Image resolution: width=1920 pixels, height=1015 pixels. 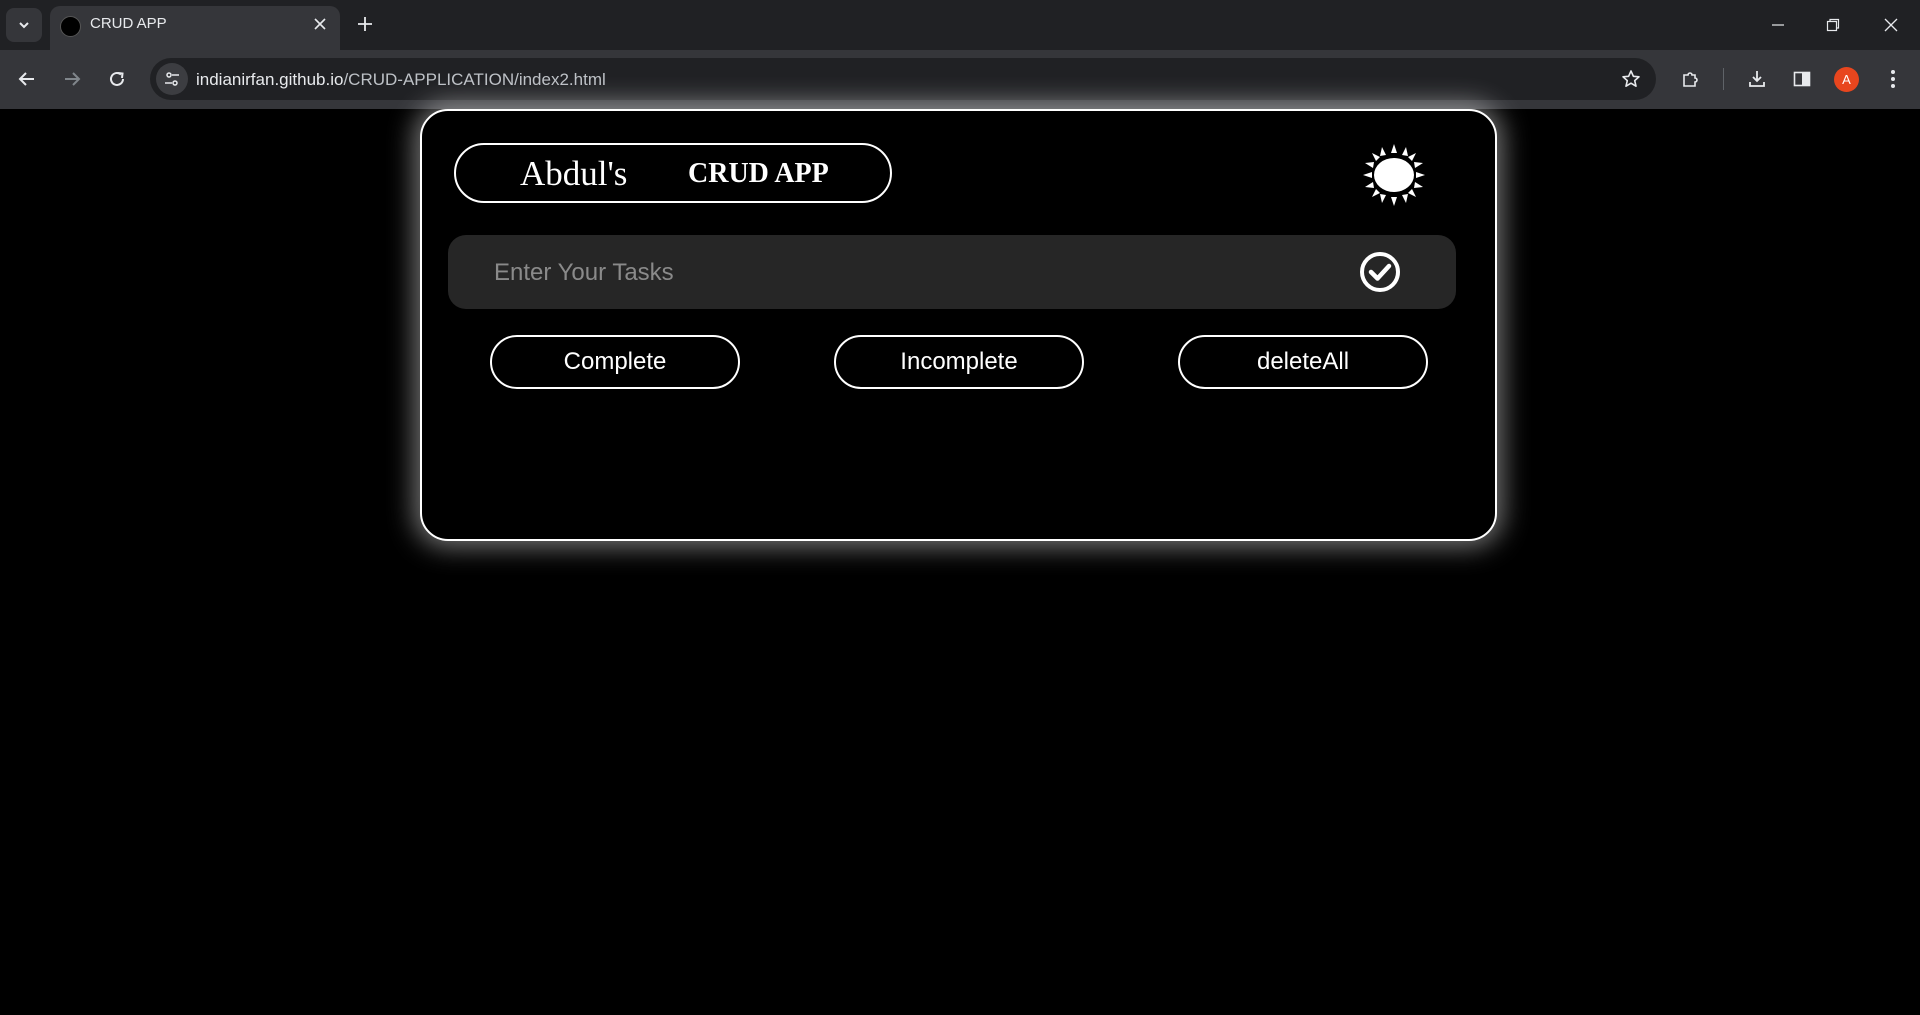 I want to click on task-input-bar, so click(x=952, y=272).